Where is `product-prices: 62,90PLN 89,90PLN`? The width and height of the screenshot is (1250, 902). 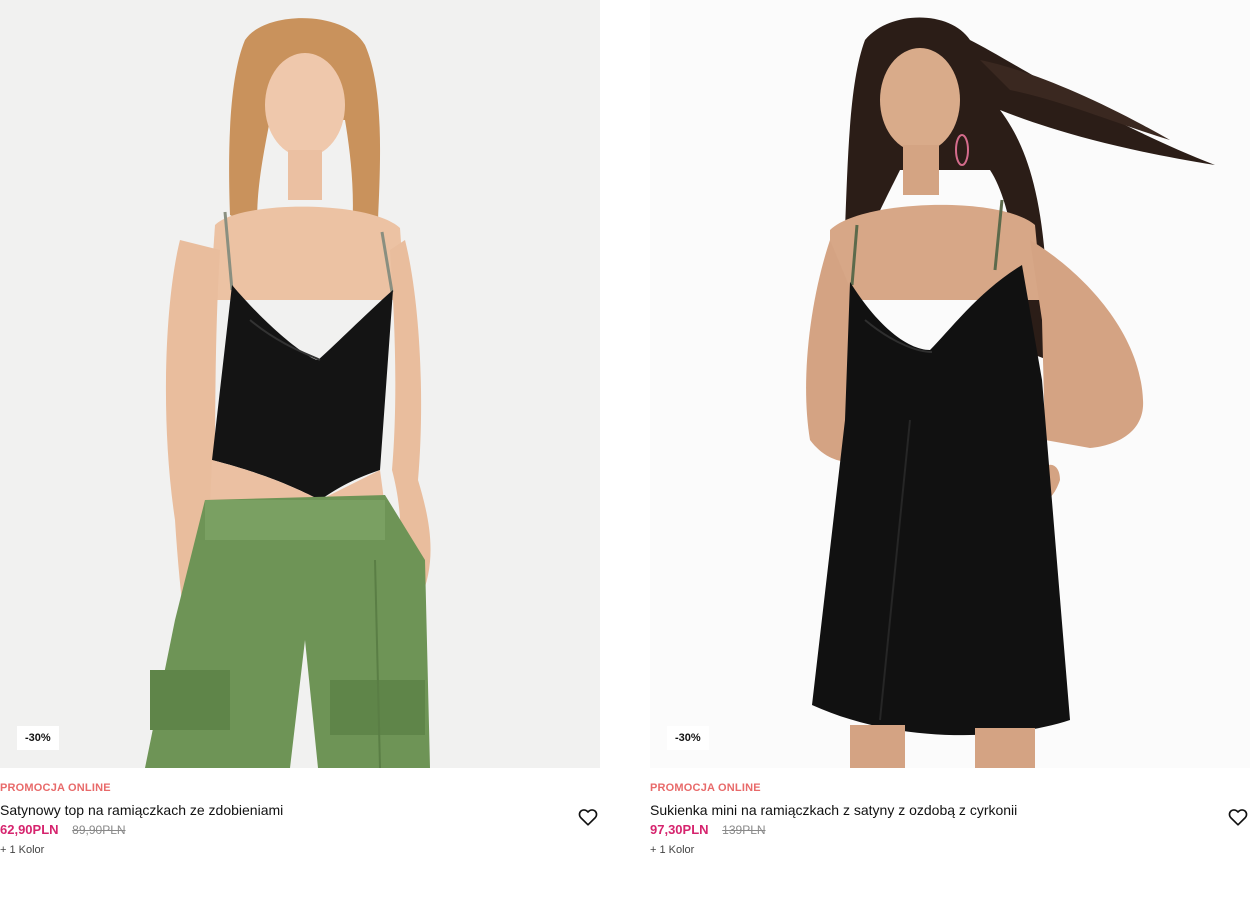 product-prices: 62,90PLN 89,90PLN is located at coordinates (63, 829).